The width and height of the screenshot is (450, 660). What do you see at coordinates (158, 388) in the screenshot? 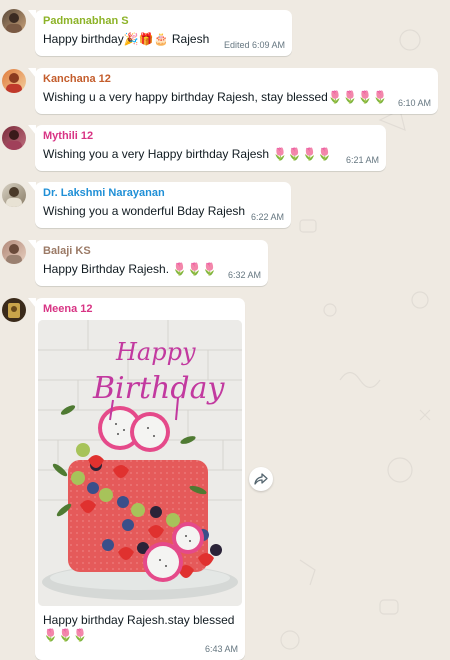
I see `cake-topper-line2: Birthday` at bounding box center [158, 388].